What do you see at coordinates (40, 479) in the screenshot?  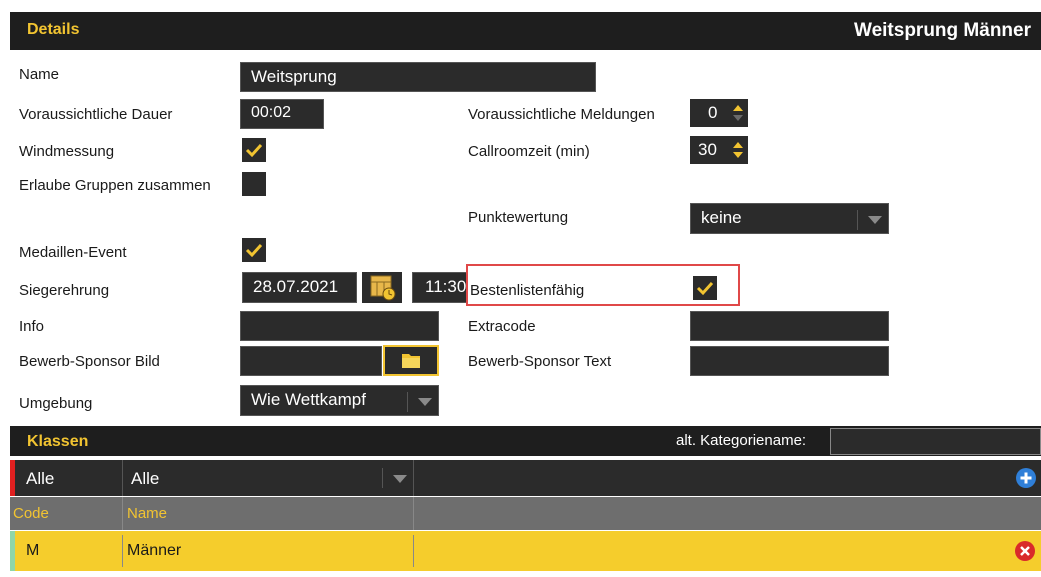 I see `filter-first: Alle` at bounding box center [40, 479].